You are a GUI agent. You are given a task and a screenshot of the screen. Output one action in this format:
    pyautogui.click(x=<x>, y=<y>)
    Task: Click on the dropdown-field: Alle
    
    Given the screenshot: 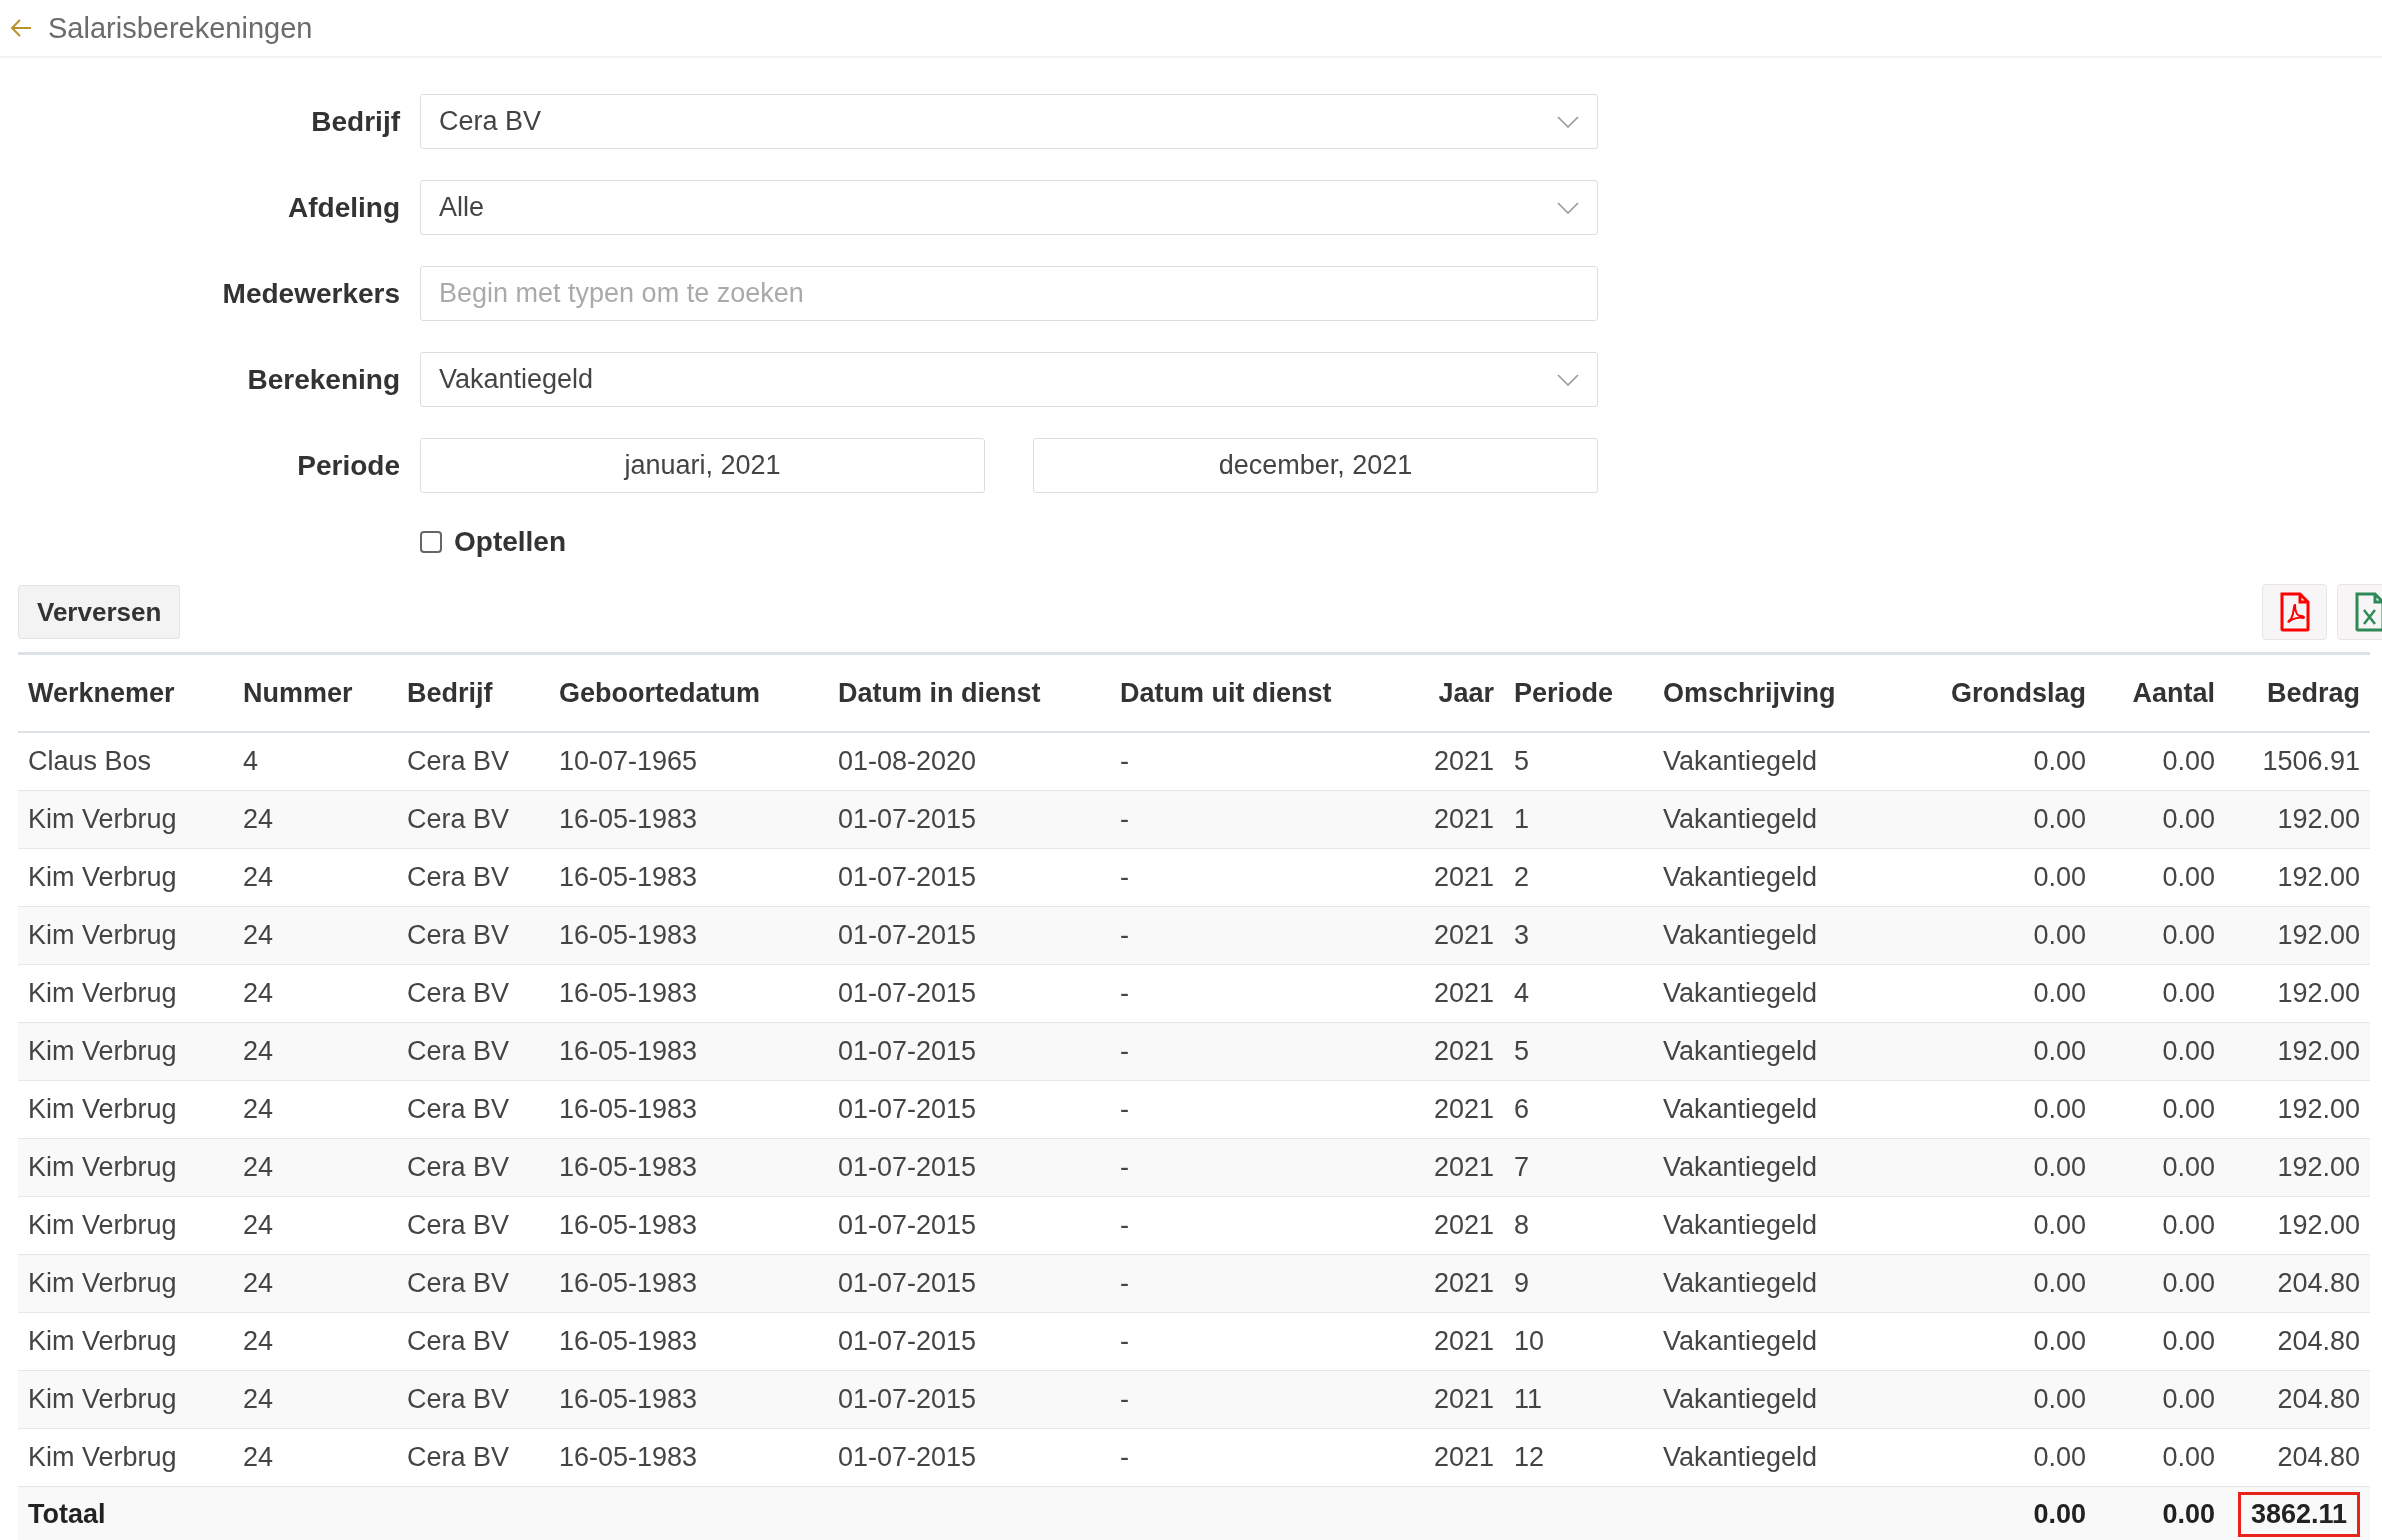 What is the action you would take?
    pyautogui.click(x=1009, y=207)
    